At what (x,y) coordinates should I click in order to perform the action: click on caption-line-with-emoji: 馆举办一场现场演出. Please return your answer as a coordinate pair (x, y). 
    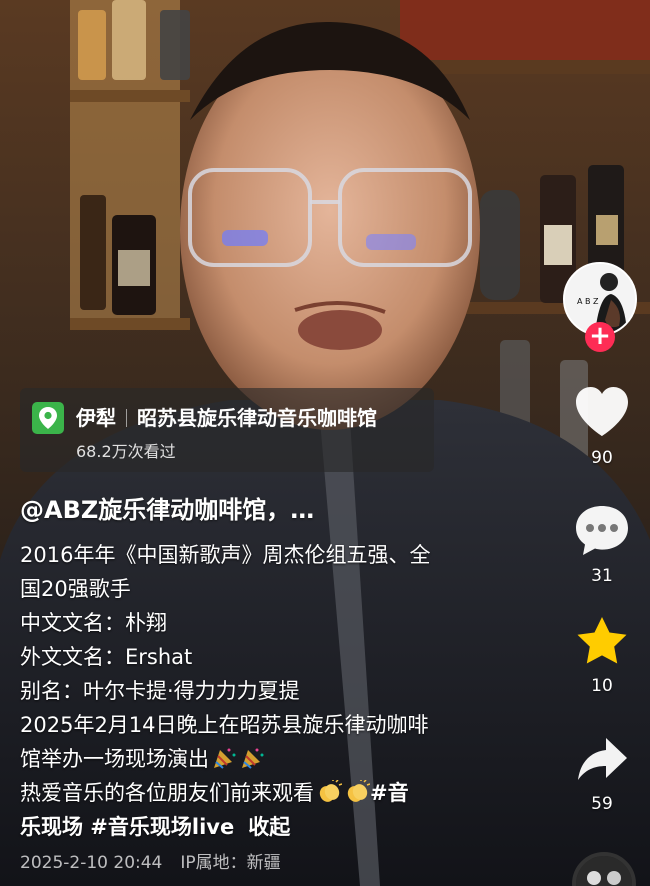
    Looking at the image, I should click on (255, 759).